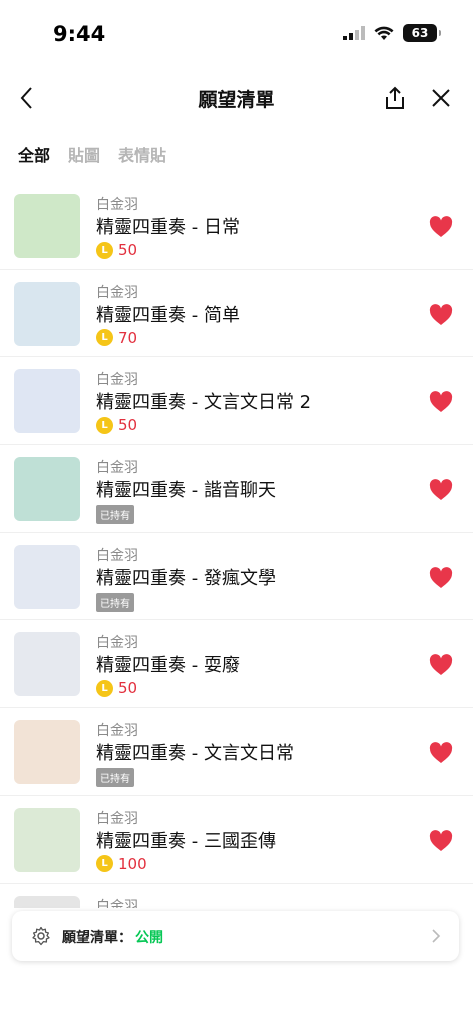 The image size is (473, 1024). Describe the element at coordinates (142, 154) in the screenshot. I see `tab-emoji: 表情貼` at that location.